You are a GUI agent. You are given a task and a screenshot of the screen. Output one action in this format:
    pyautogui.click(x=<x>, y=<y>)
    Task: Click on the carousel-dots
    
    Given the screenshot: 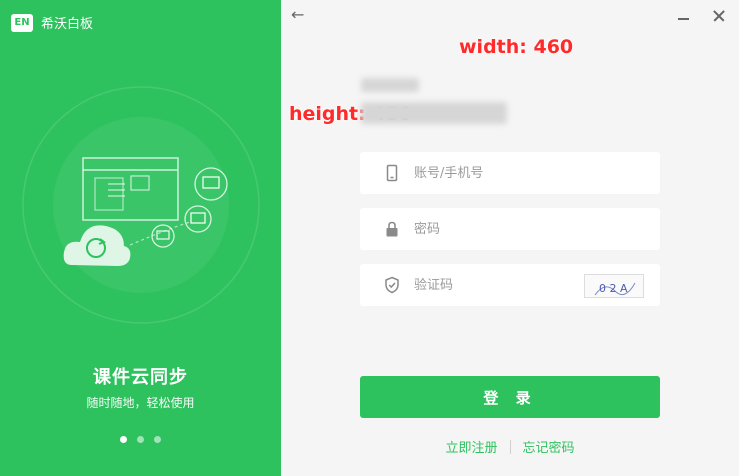 What is the action you would take?
    pyautogui.click(x=140, y=439)
    